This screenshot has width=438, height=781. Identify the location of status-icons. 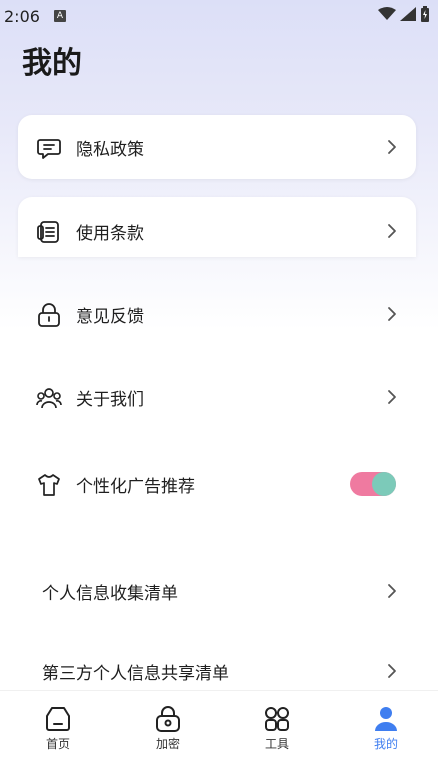
(404, 14).